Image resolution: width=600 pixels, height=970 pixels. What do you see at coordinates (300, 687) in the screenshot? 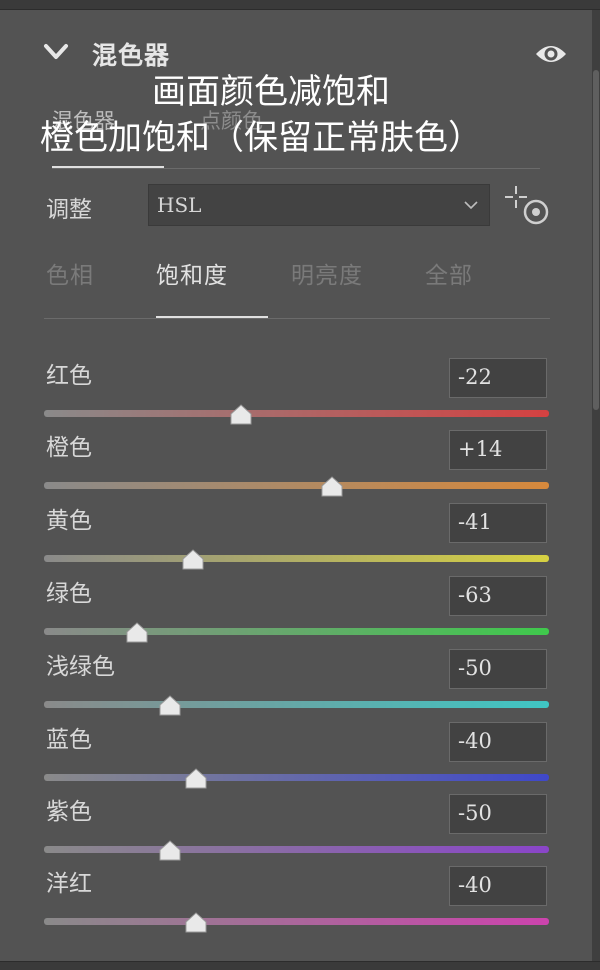
I see `slider-row-aqua: 浅绿色 -50` at bounding box center [300, 687].